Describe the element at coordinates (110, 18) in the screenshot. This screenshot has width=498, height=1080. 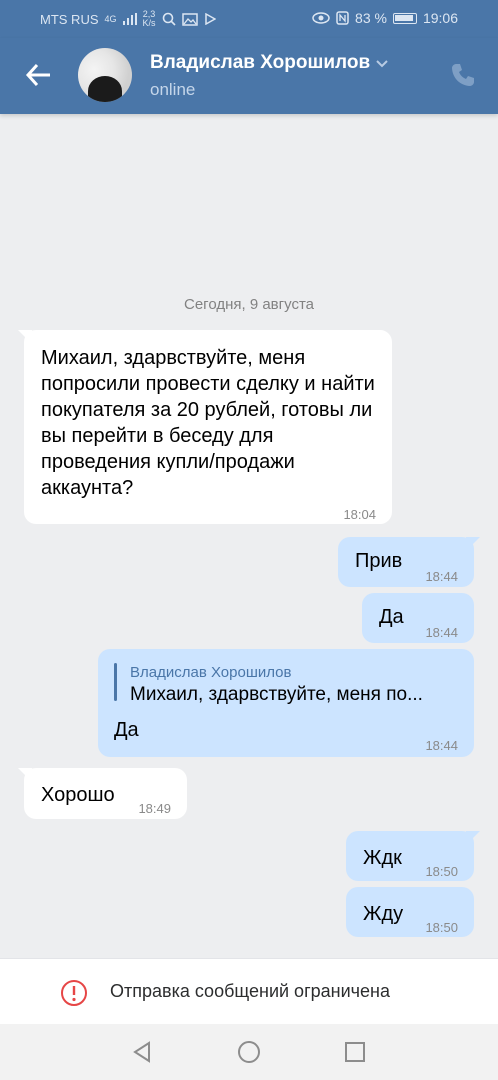
I see `network-gen-label: 4G` at that location.